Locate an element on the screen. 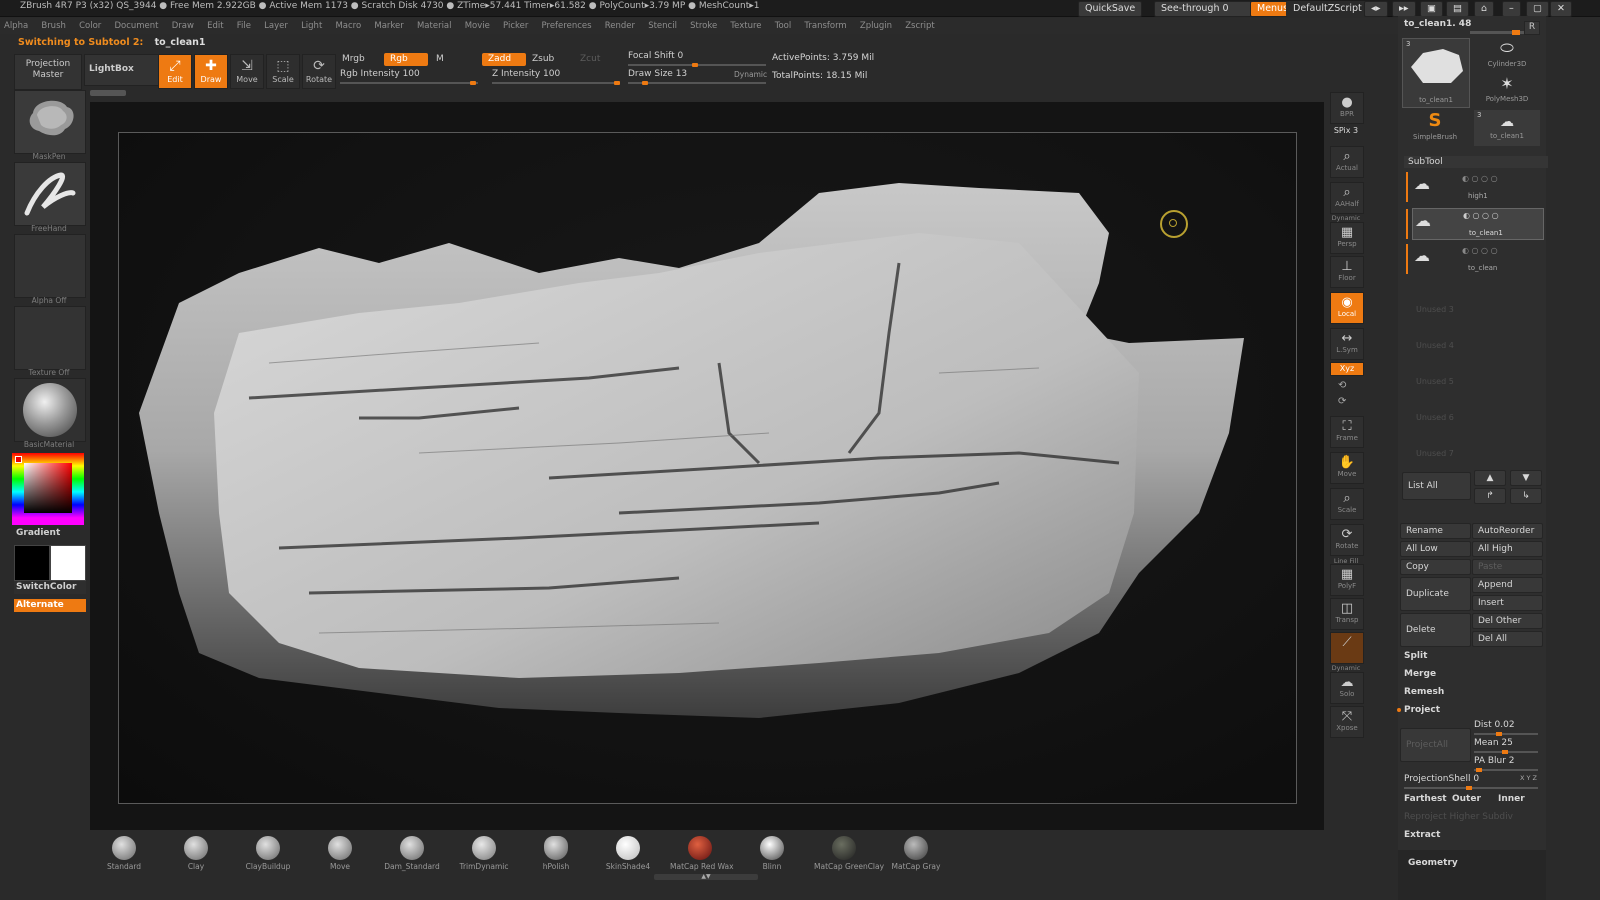 Image resolution: width=1600 pixels, height=900 pixels. local-button: ◉ Local is located at coordinates (1347, 308).